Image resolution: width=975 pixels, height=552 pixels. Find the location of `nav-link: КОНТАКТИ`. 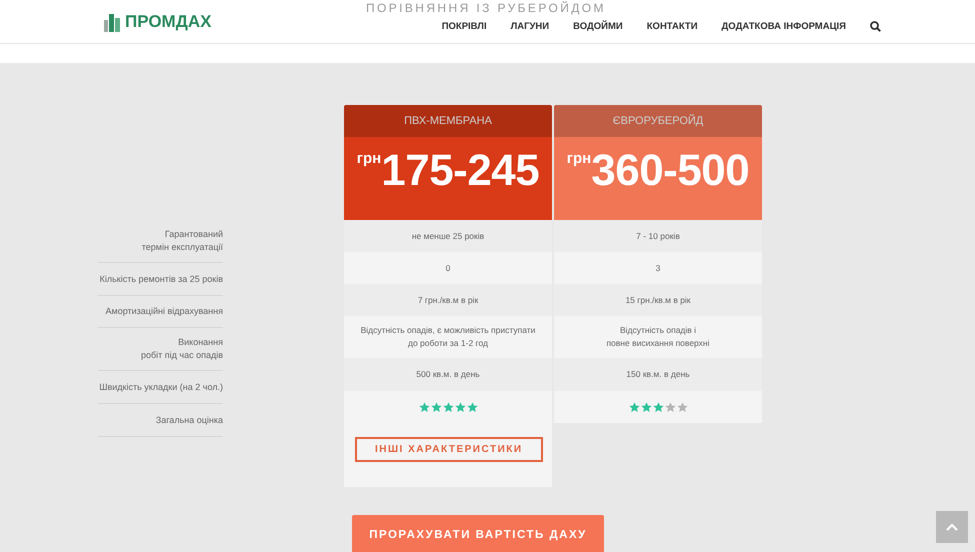

nav-link: КОНТАКТИ is located at coordinates (672, 26).